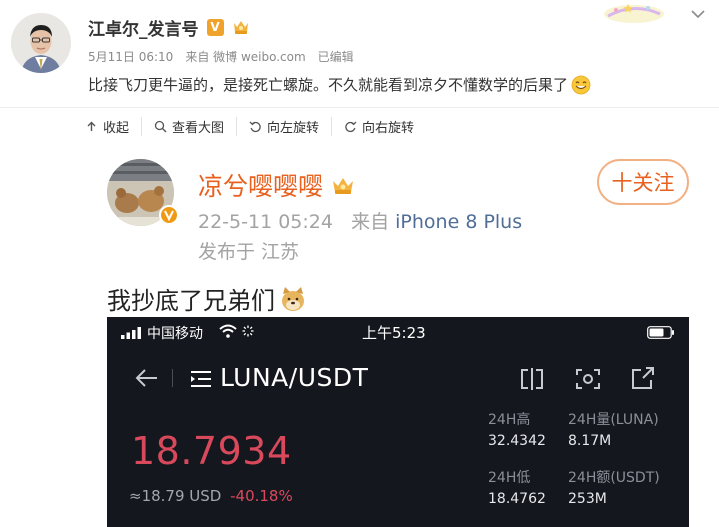 The height and width of the screenshot is (527, 719). I want to click on stat-24h-low-value: 18.4762, so click(517, 499).